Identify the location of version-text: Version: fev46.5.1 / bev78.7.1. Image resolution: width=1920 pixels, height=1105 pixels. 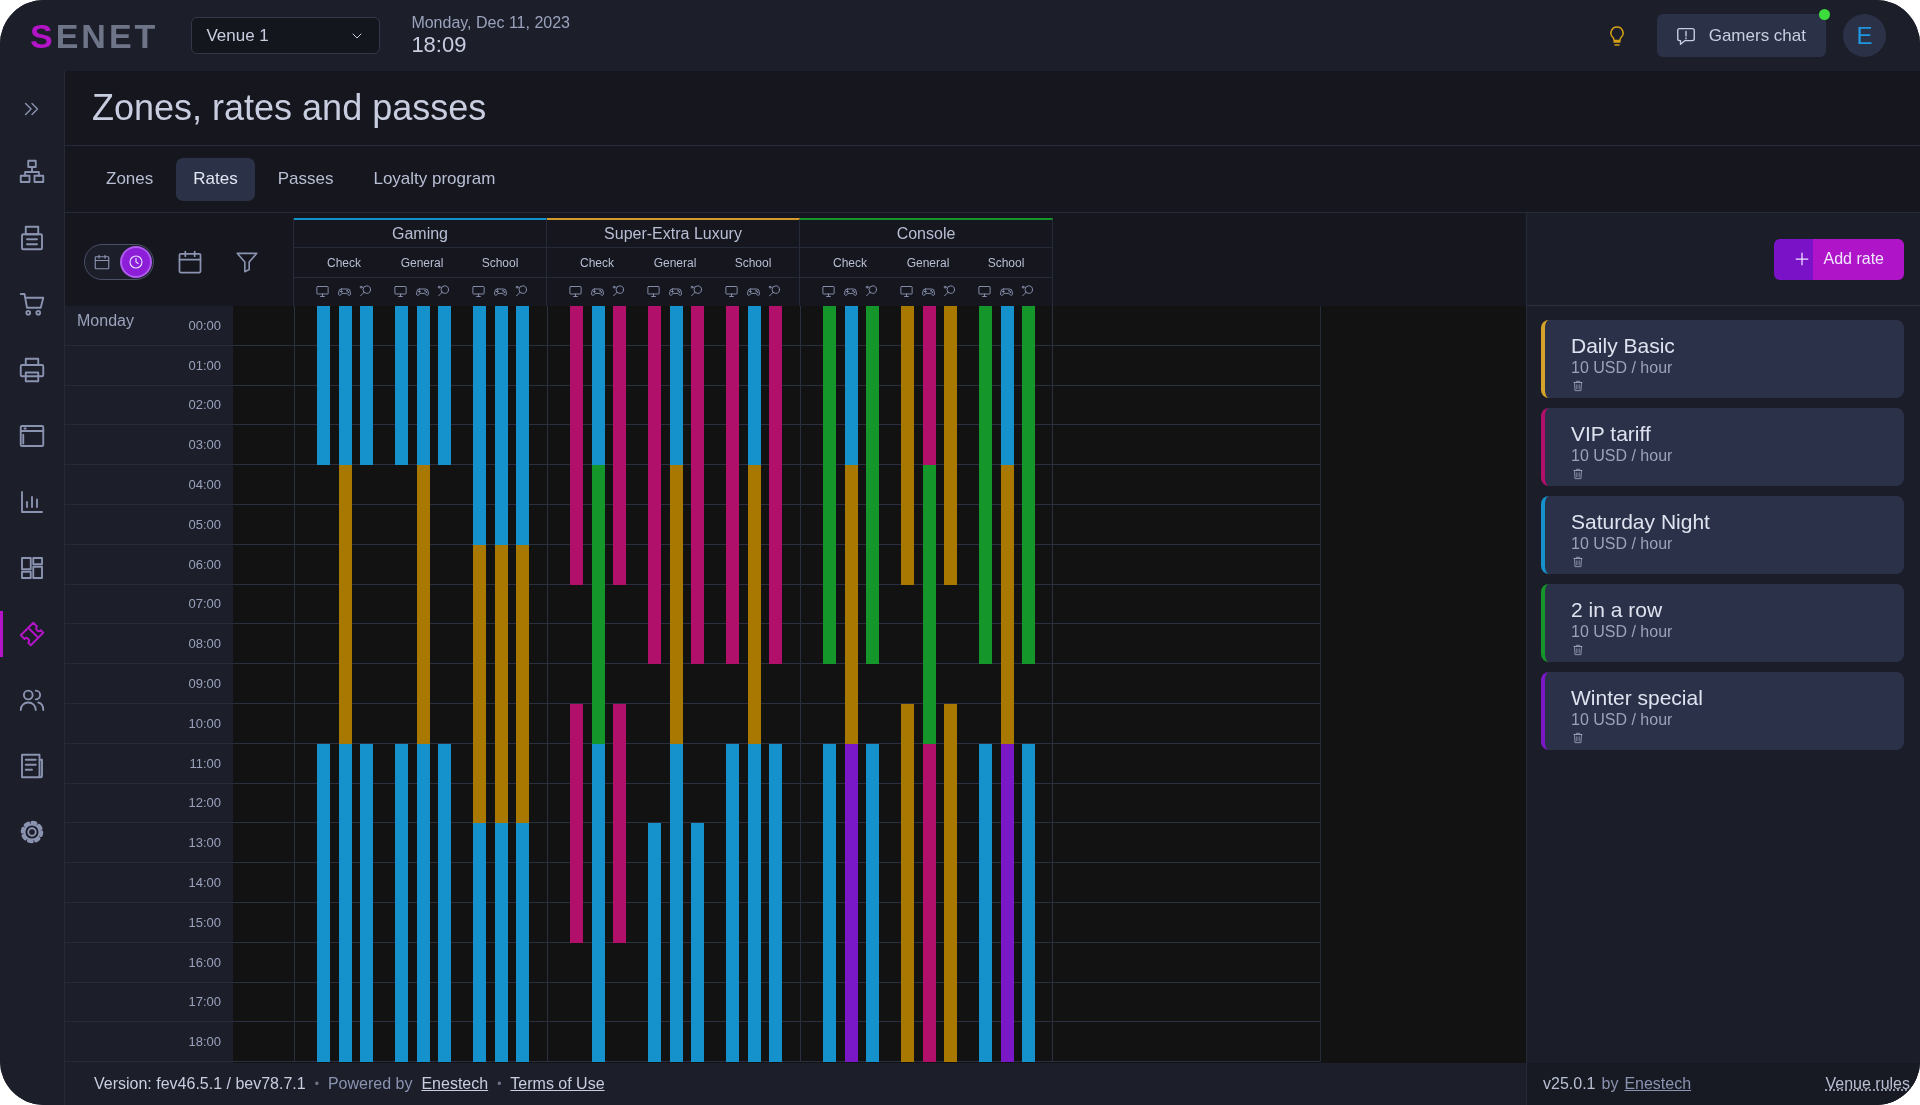
(200, 1084).